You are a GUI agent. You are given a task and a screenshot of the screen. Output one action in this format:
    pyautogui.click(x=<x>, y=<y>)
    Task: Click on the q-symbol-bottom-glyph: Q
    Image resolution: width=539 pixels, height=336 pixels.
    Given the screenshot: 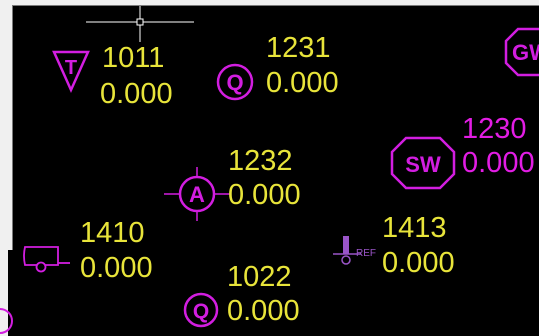 What is the action you would take?
    pyautogui.click(x=201, y=311)
    